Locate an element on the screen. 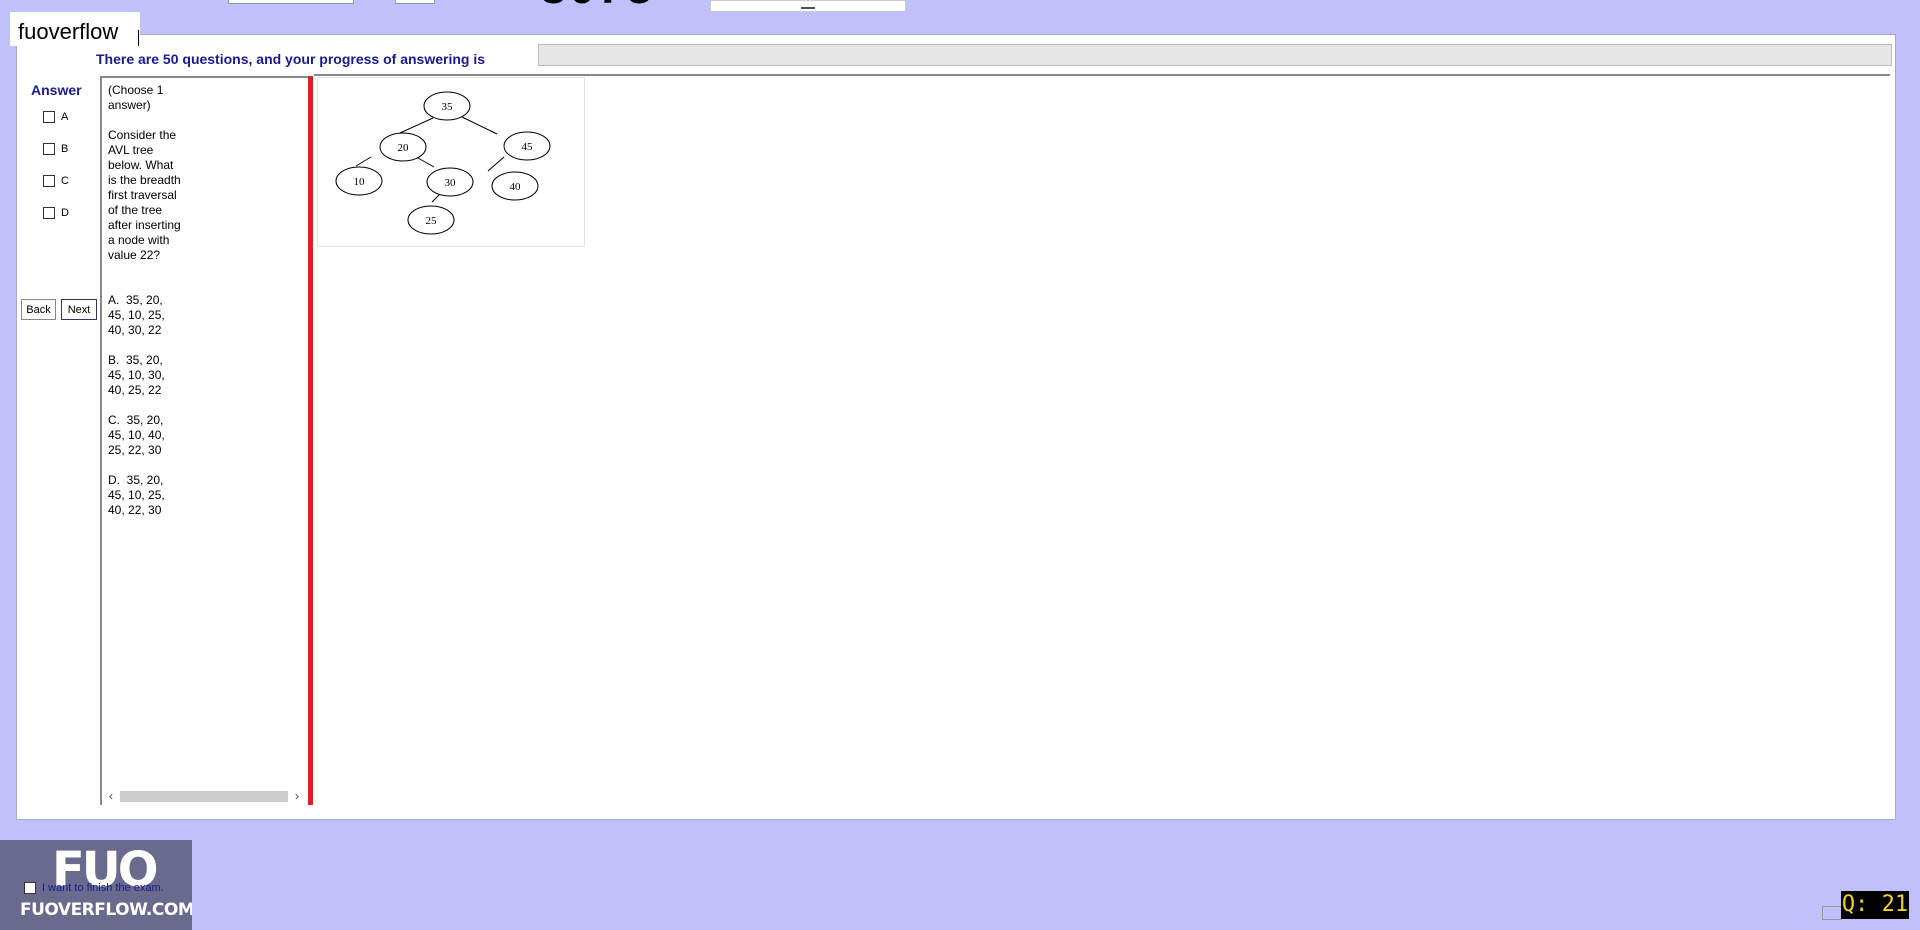 The image size is (1920, 930). brand-tag: fuoverflow is located at coordinates (75, 29).